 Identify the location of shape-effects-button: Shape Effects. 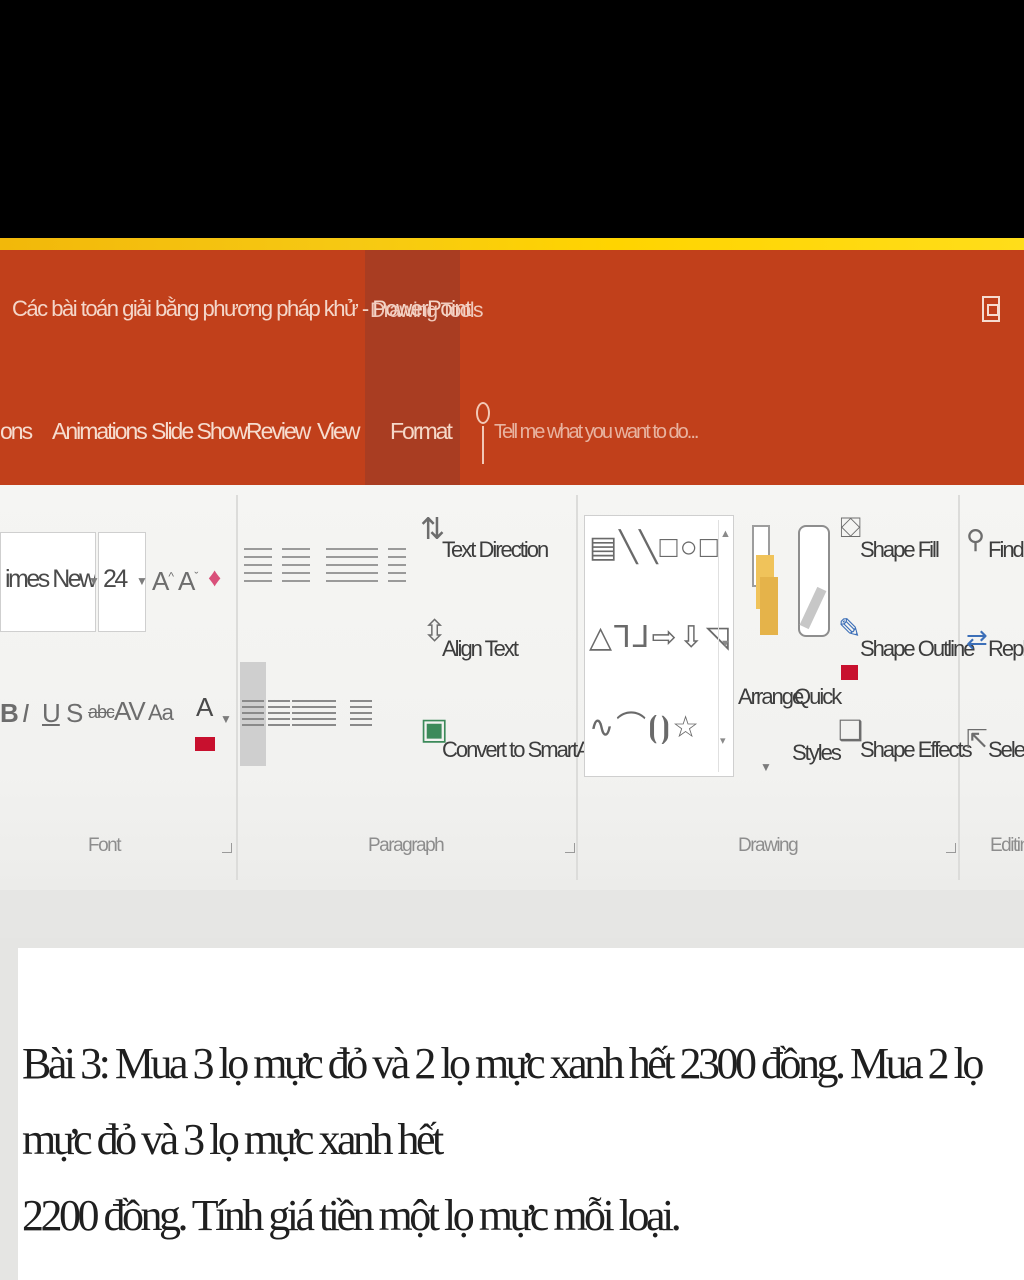
(916, 750).